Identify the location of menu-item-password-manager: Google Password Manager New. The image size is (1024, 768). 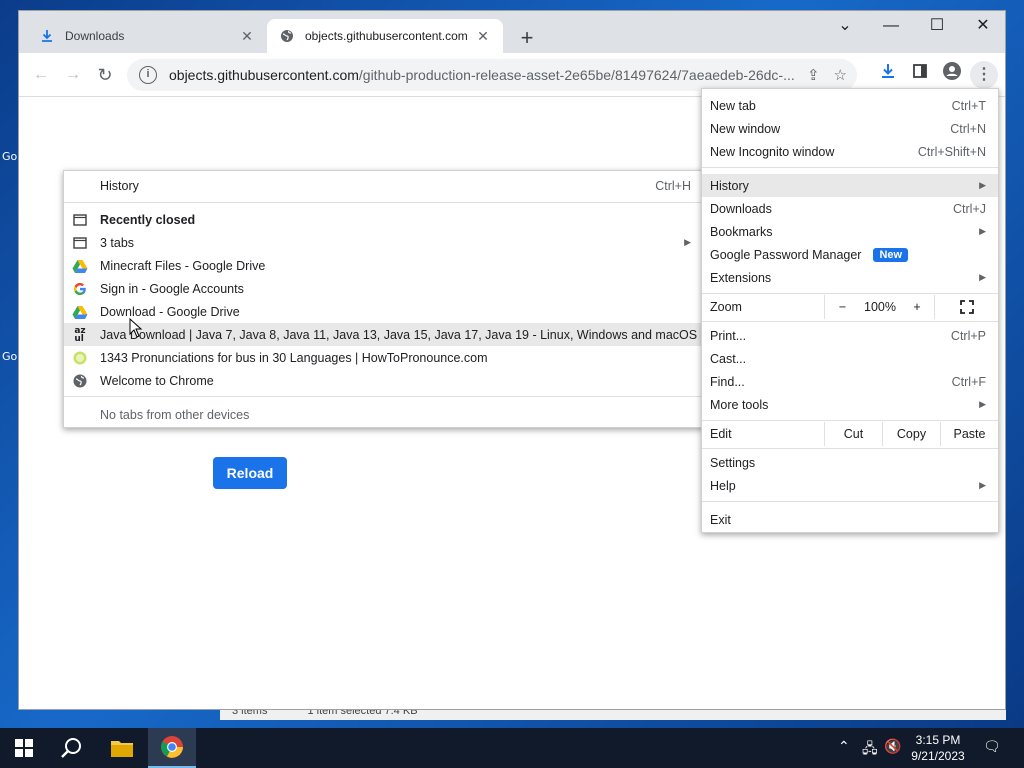
(850, 254).